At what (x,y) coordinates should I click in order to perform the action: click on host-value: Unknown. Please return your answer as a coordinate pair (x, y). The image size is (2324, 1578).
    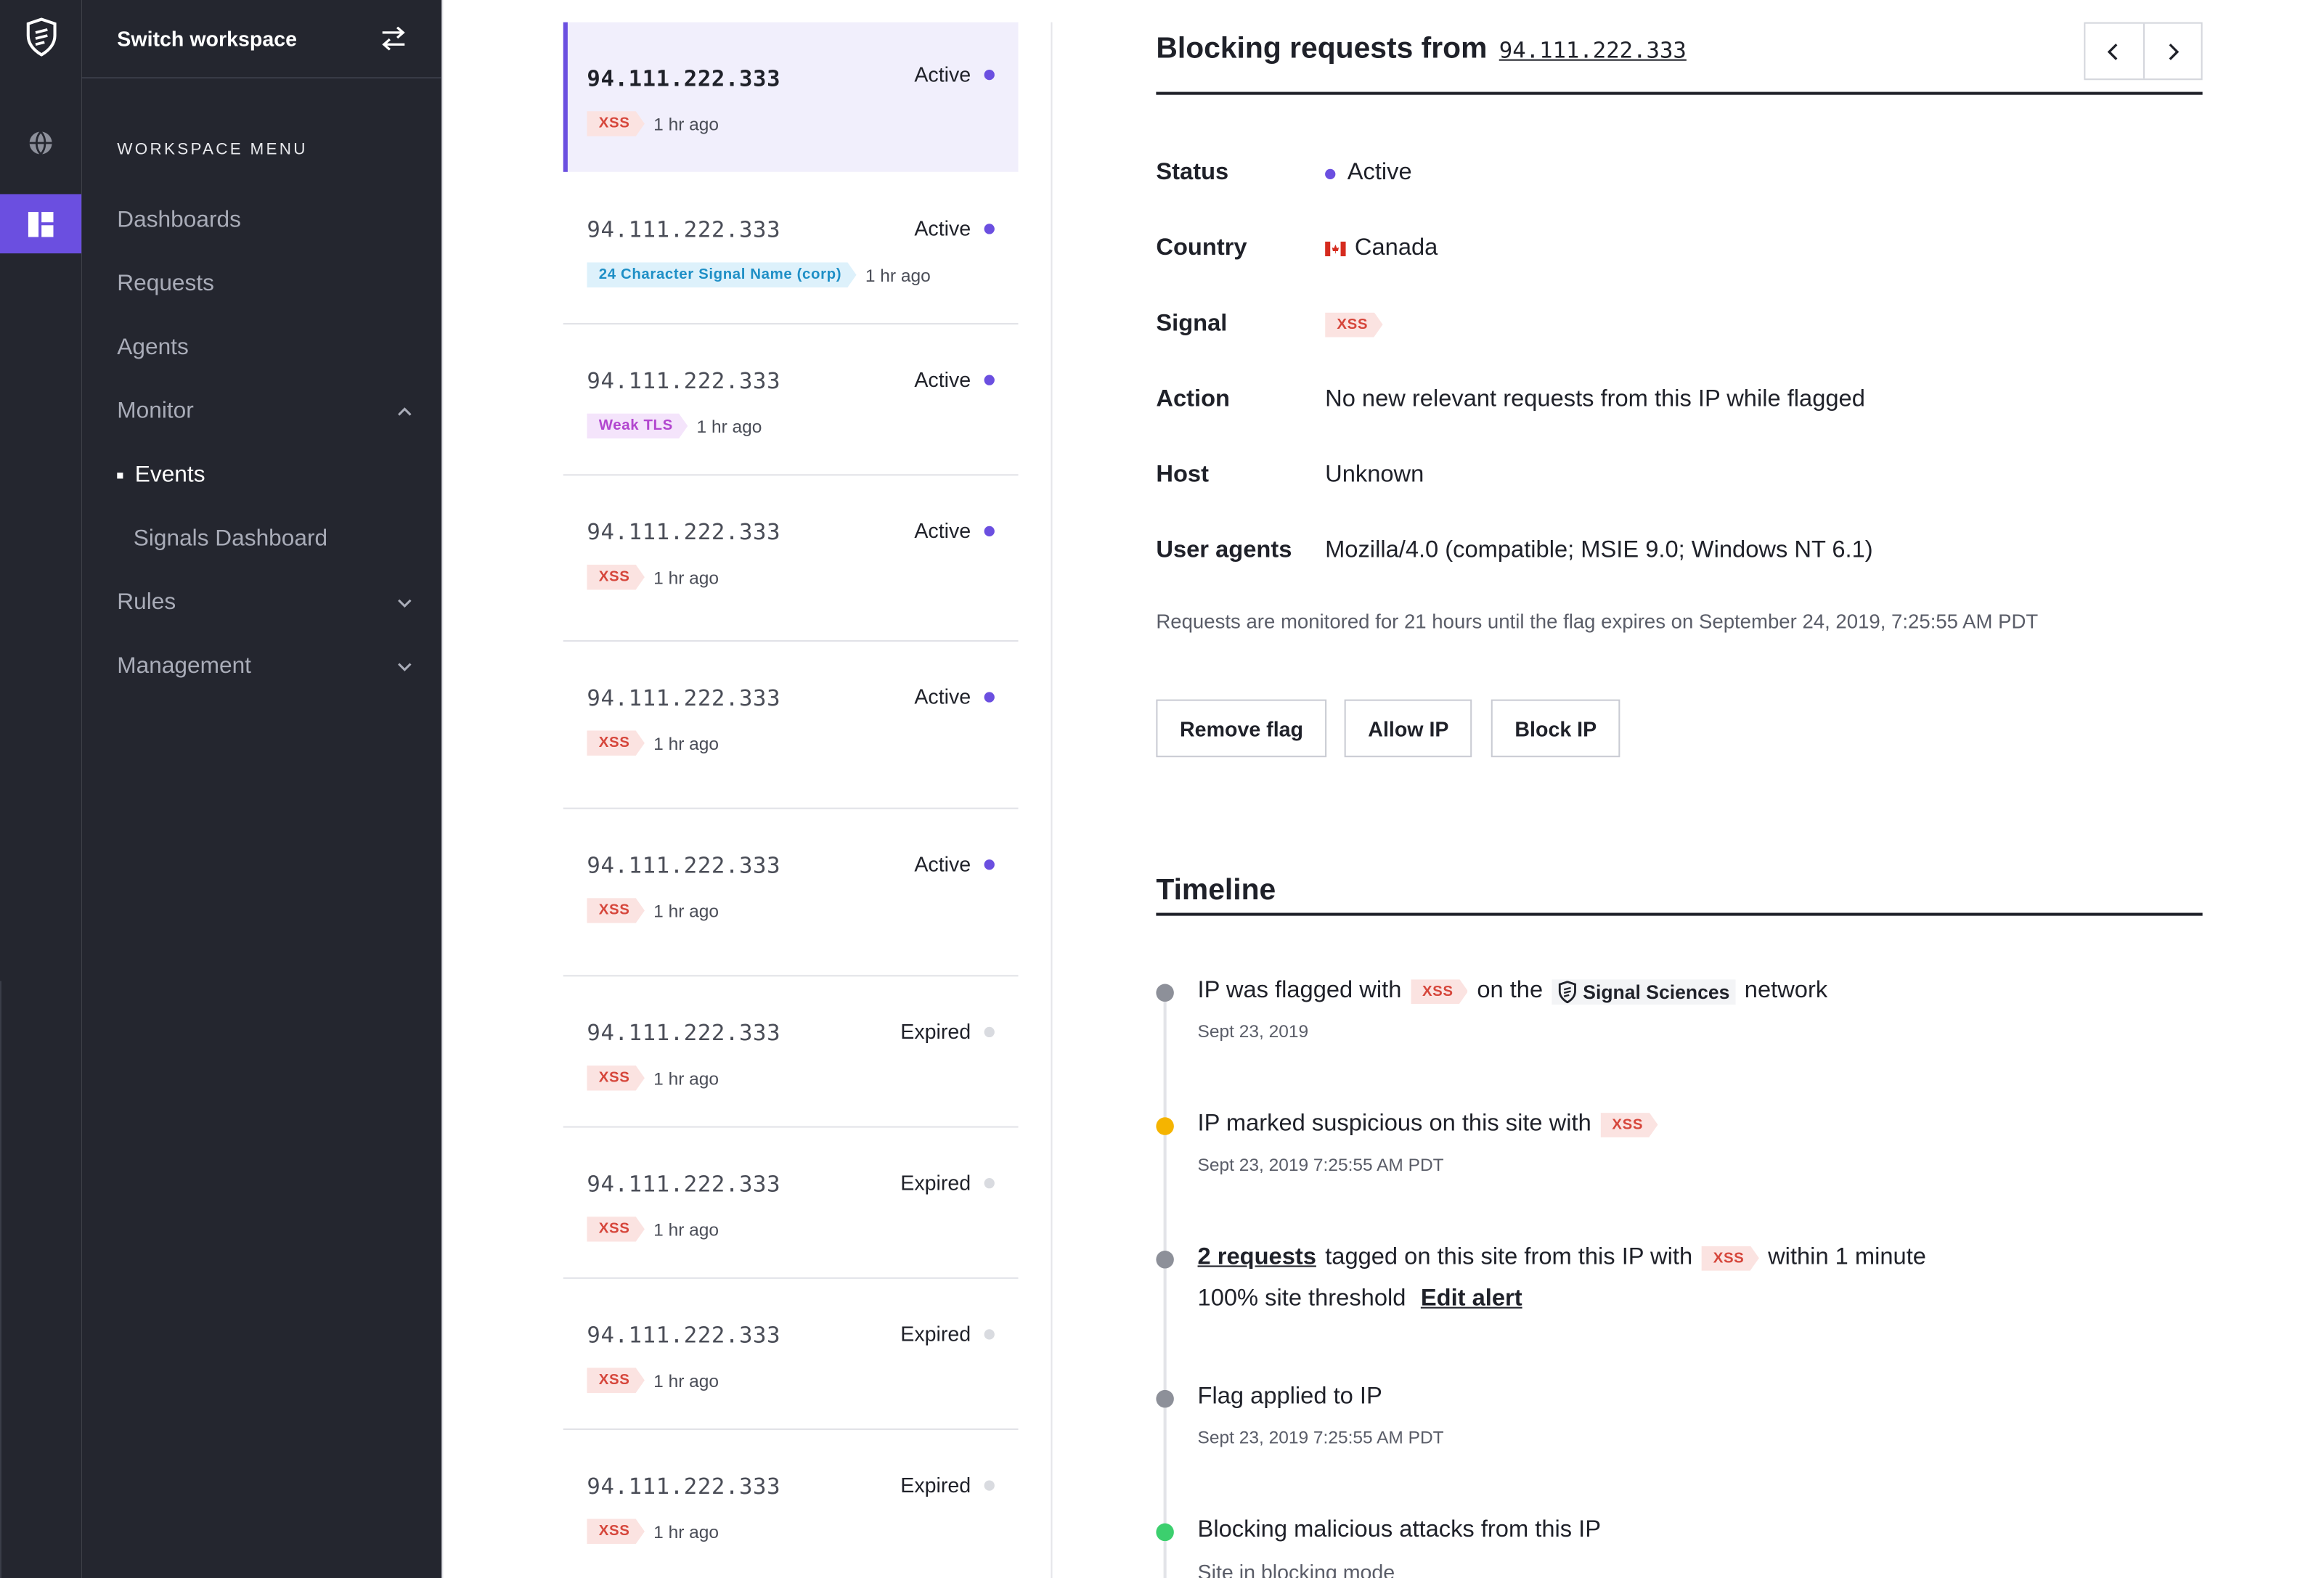
    Looking at the image, I should click on (1374, 475).